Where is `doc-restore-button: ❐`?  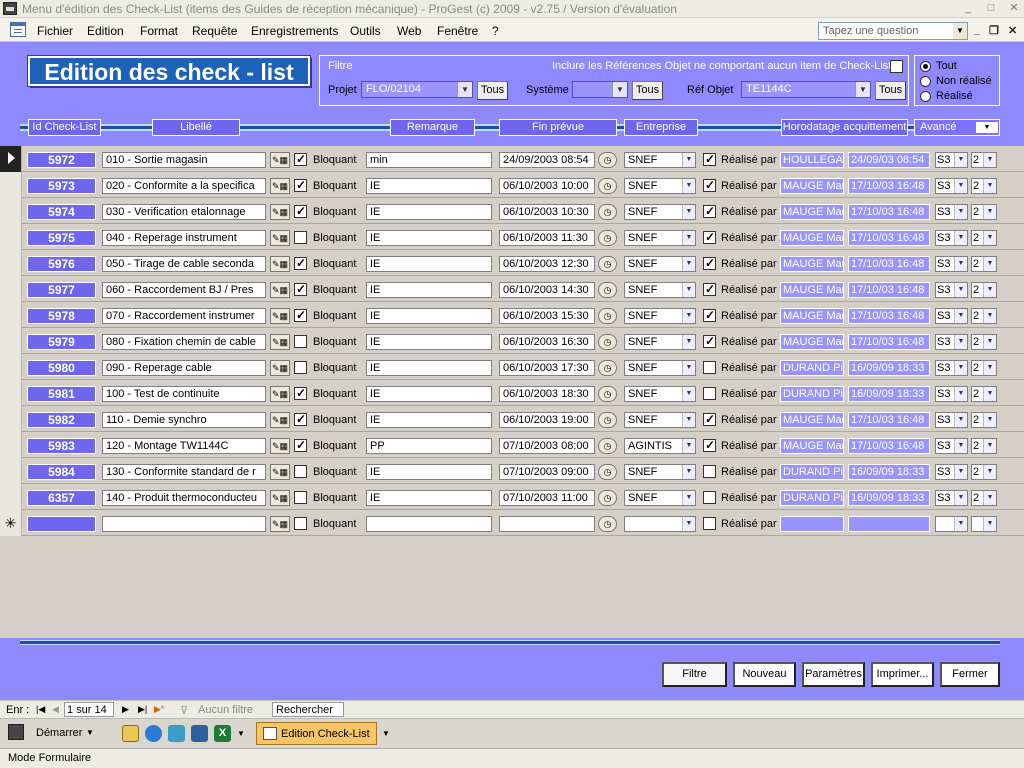 doc-restore-button: ❐ is located at coordinates (994, 30).